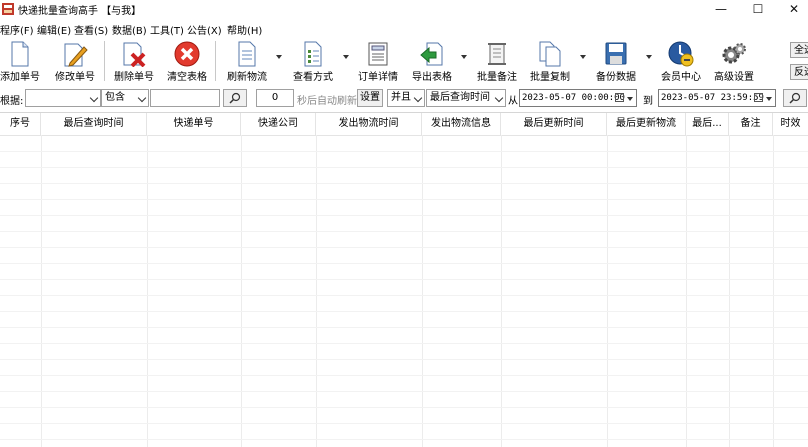 The width and height of the screenshot is (808, 447). Describe the element at coordinates (554, 124) in the screenshot. I see `column-header-last-update-time: 最后更新时间` at that location.